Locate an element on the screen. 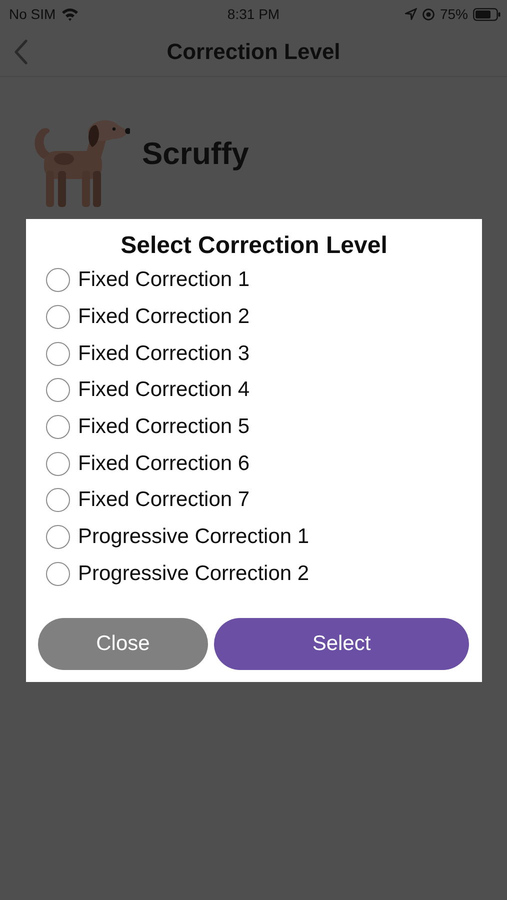 Image resolution: width=507 pixels, height=900 pixels. radio-option: Fixed Correction 6 is located at coordinates (258, 463).